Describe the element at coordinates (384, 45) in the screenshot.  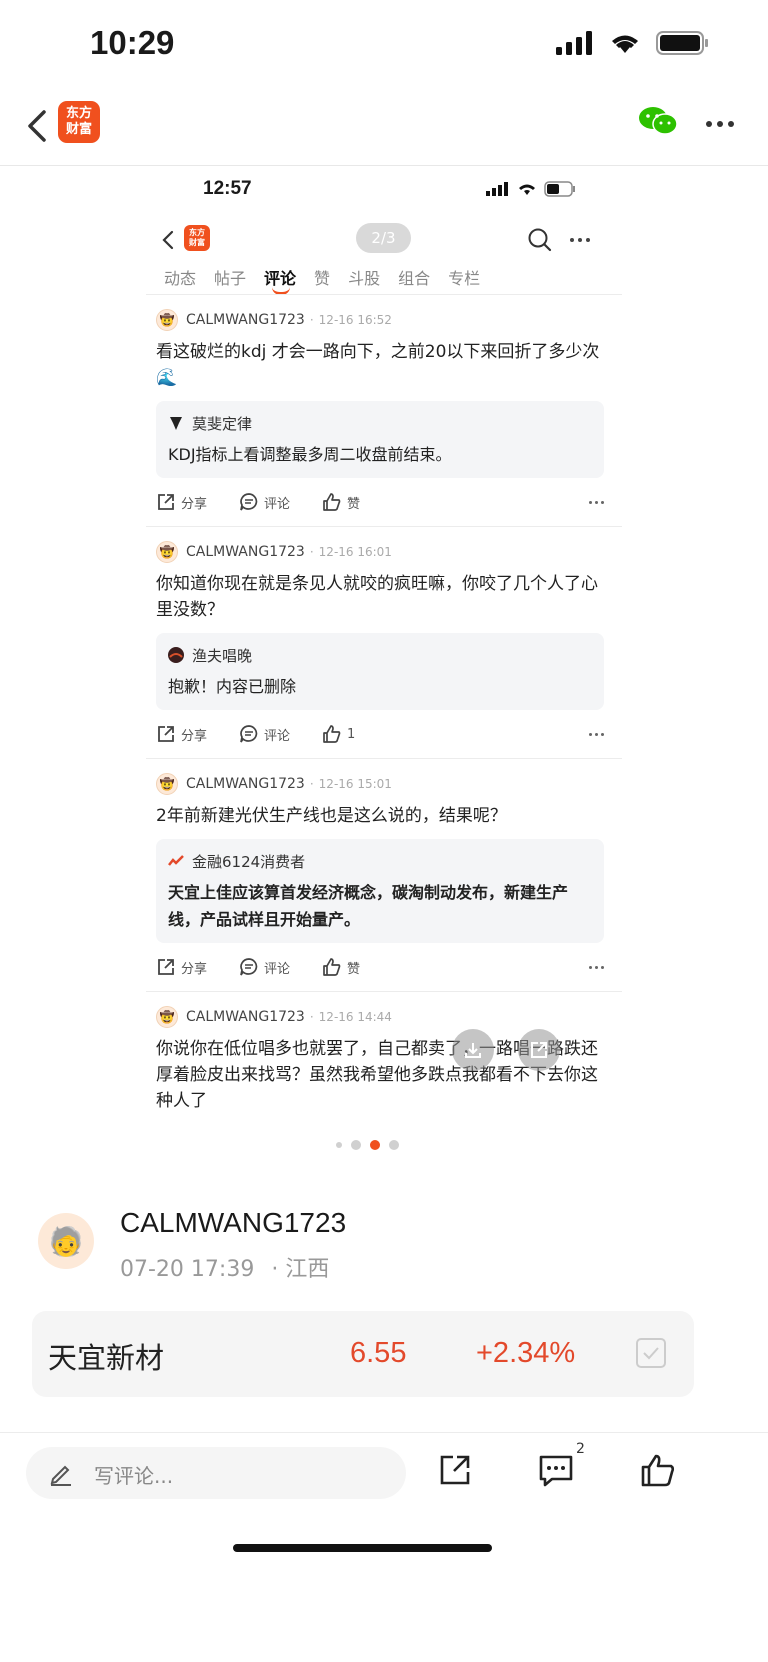
I see `status-bar: 10:29` at that location.